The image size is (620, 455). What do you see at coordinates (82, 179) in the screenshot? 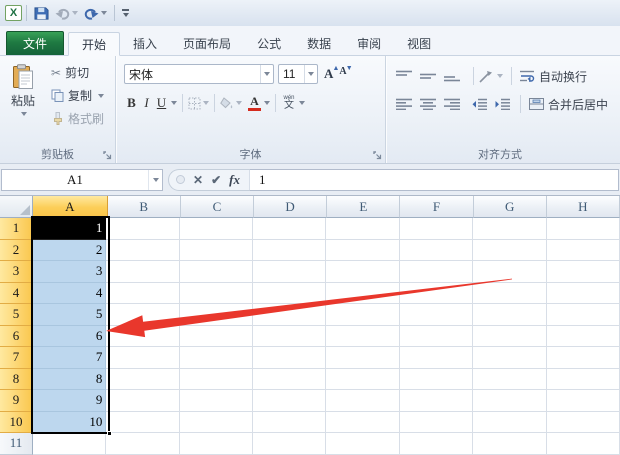
I see `name-box: A1` at bounding box center [82, 179].